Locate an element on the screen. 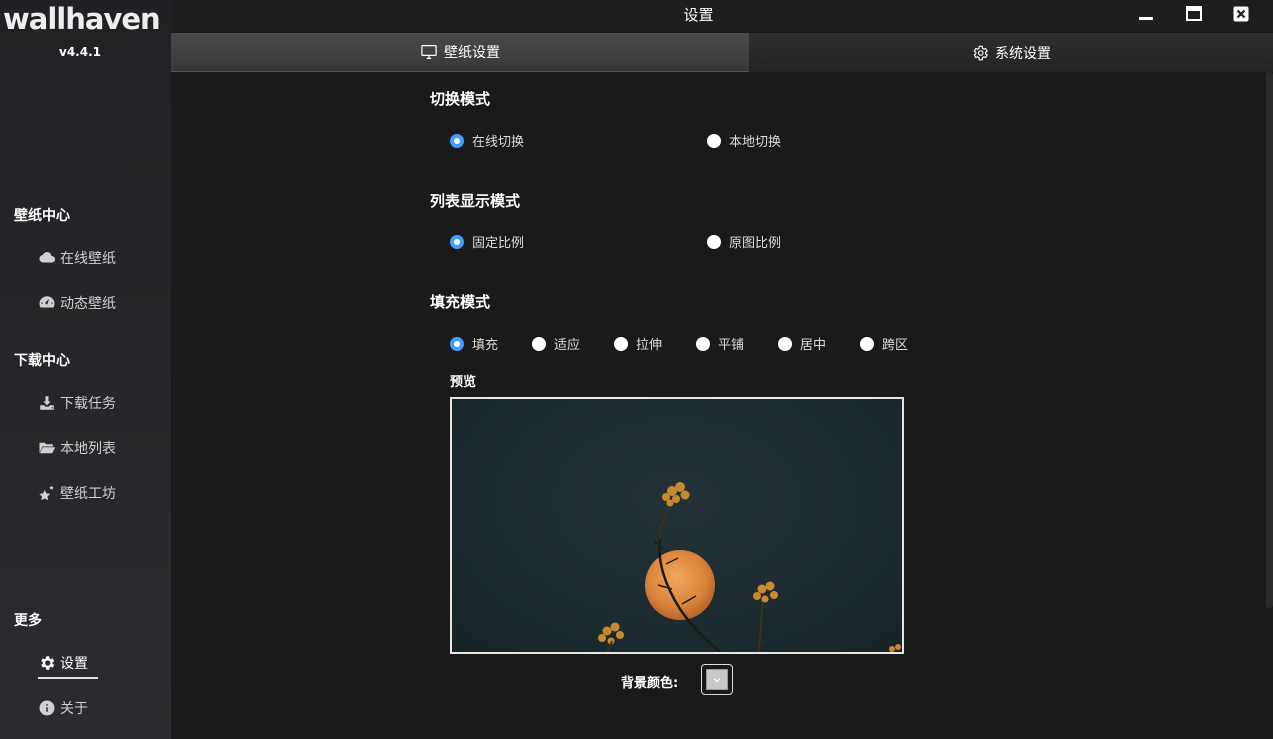 The height and width of the screenshot is (739, 1273). bg-color-picker is located at coordinates (717, 679).